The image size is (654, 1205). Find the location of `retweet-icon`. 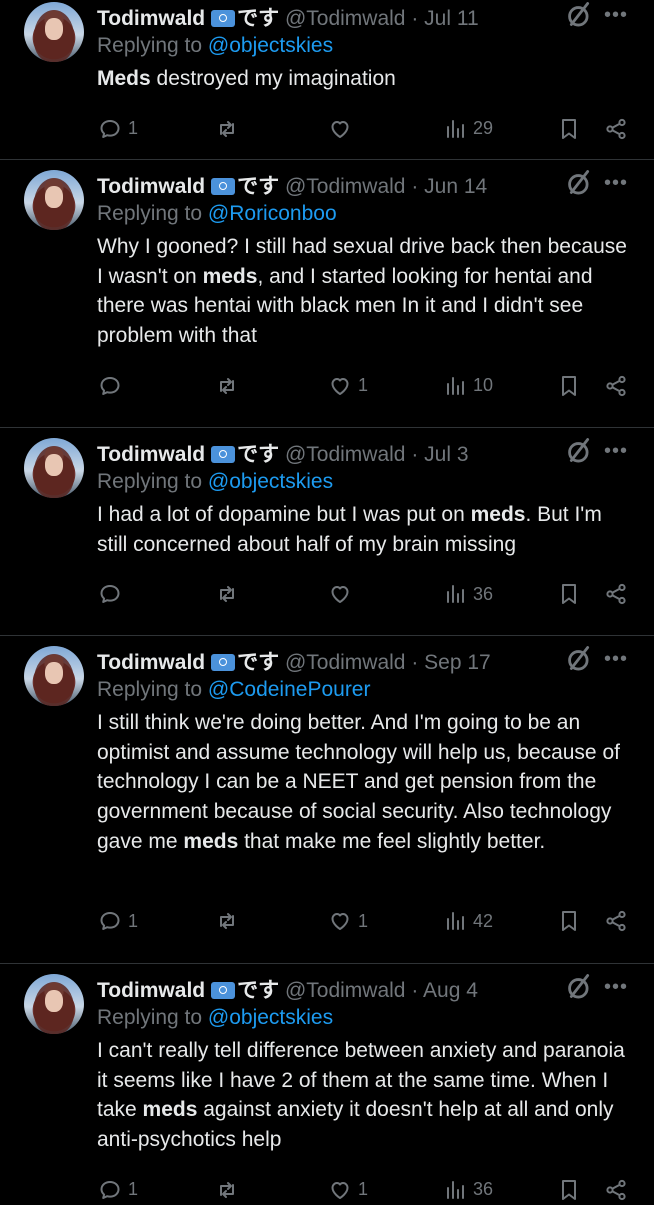

retweet-icon is located at coordinates (227, 594).